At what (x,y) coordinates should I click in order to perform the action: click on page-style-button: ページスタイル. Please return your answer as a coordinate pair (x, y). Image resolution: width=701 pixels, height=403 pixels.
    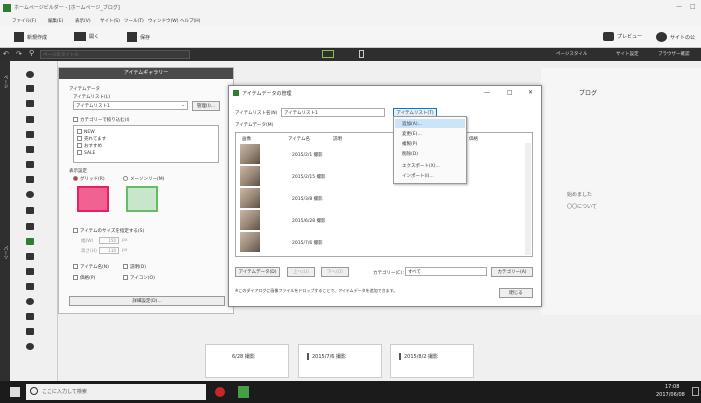
    Looking at the image, I should click on (571, 54).